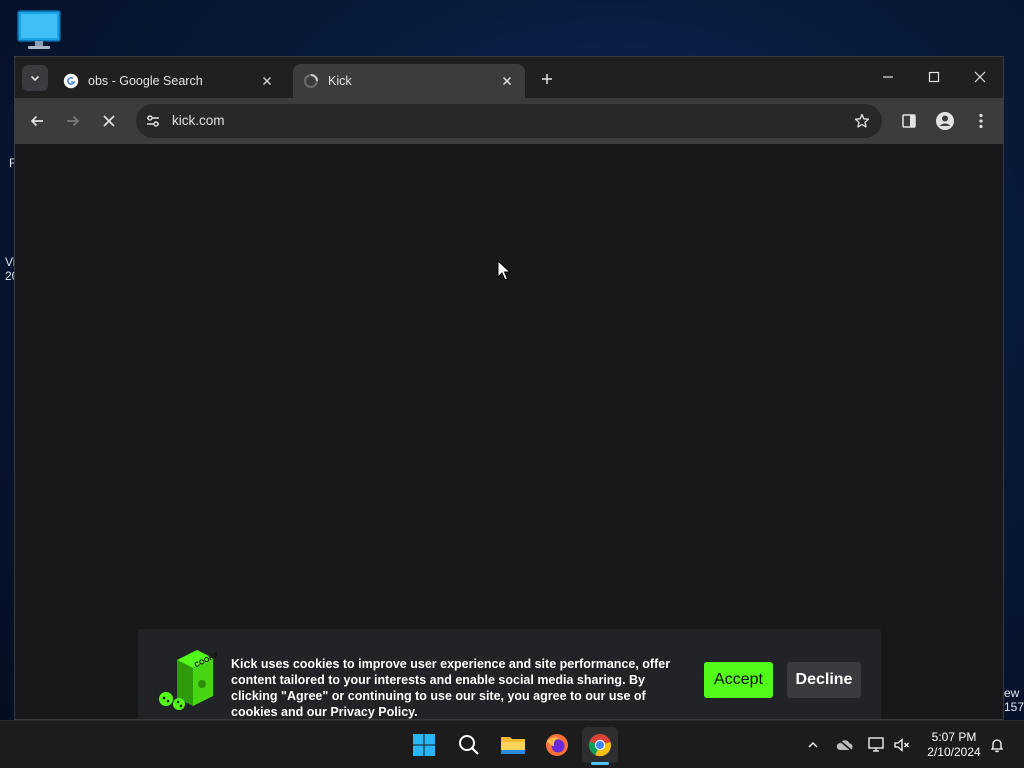 This screenshot has width=1024, height=768. I want to click on chrome-icon, so click(599, 745).